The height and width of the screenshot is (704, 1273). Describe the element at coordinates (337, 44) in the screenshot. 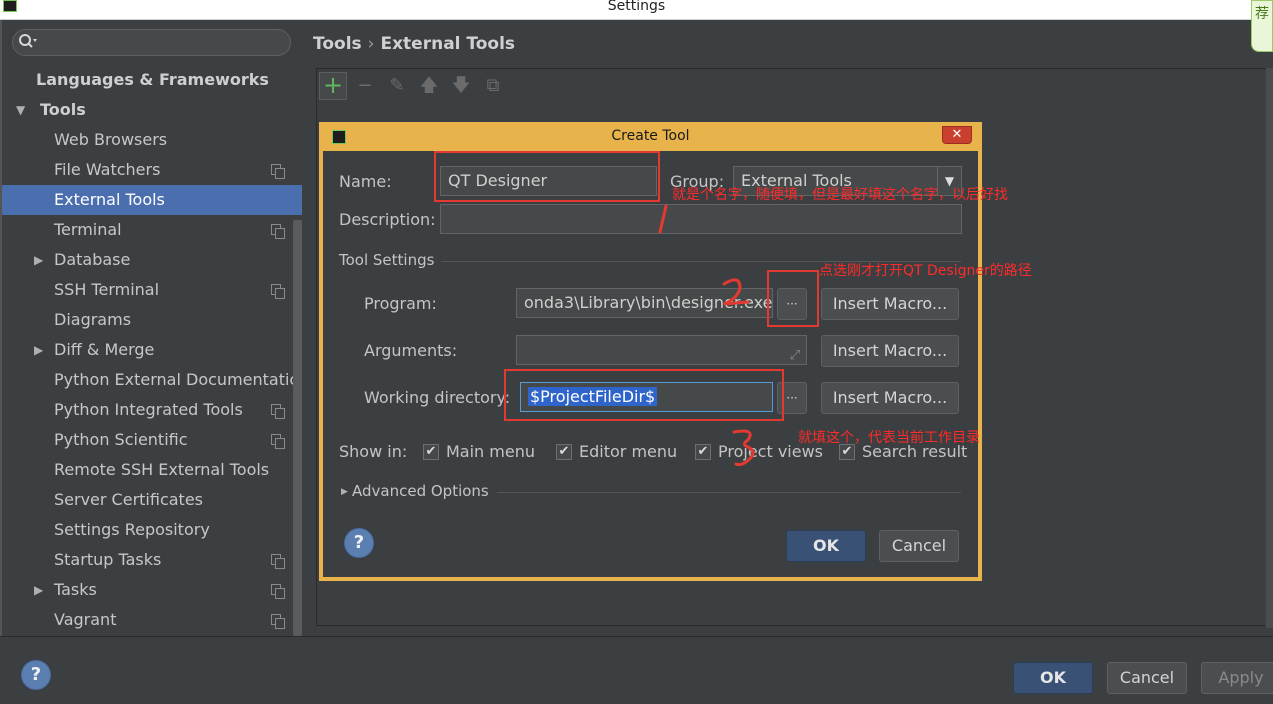

I see `breadcrumb-parent: Tools` at that location.